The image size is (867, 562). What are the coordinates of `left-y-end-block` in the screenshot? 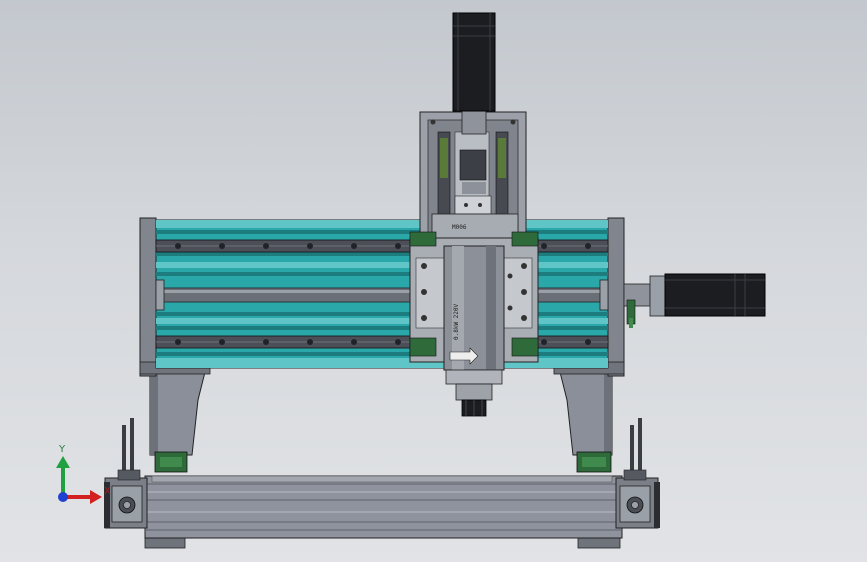 It's located at (126, 473).